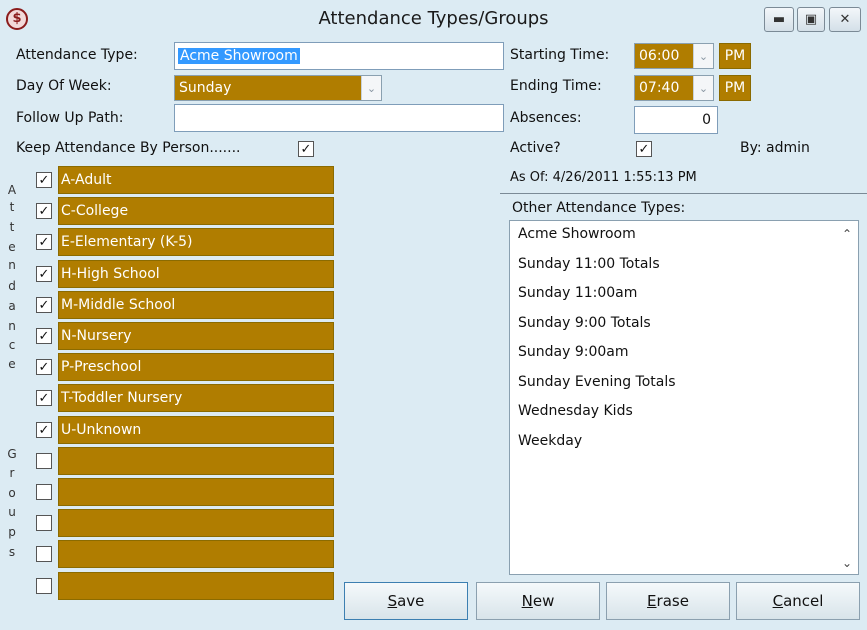 The height and width of the screenshot is (630, 867). I want to click on vertical-label-letter: c, so click(12, 345).